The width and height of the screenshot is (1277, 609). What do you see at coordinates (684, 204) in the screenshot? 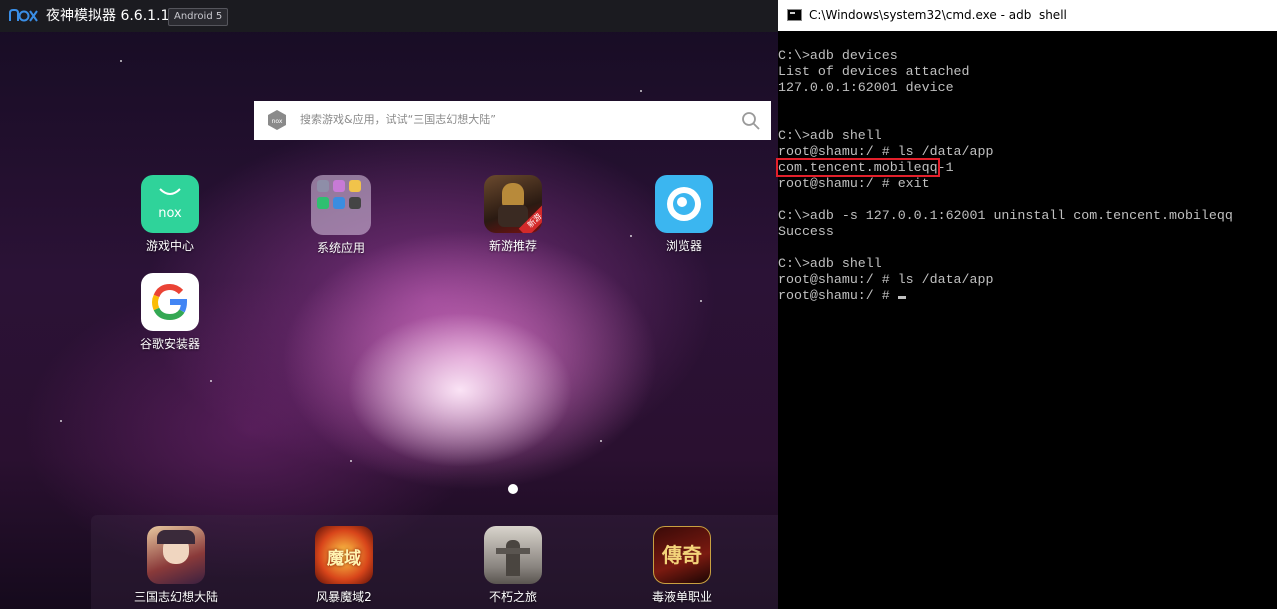
I see `browser-icon` at bounding box center [684, 204].